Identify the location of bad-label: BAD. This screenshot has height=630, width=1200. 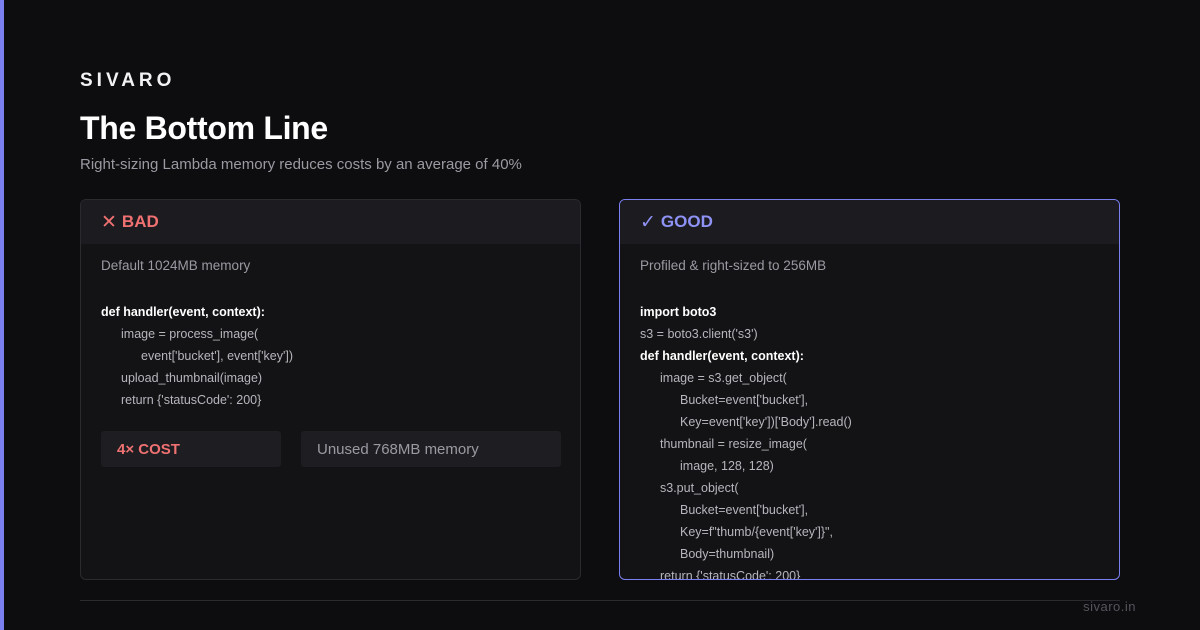
(140, 221).